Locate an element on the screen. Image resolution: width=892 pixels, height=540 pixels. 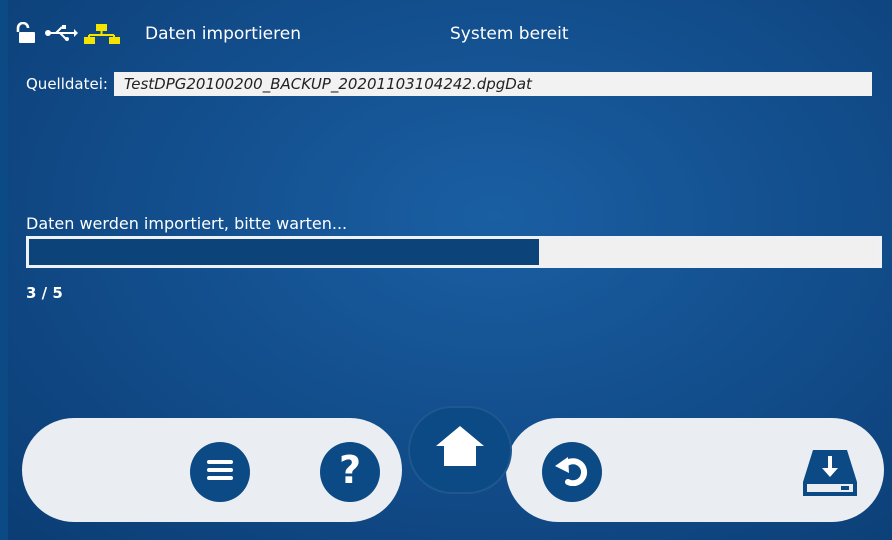
usb-icon is located at coordinates (61, 35).